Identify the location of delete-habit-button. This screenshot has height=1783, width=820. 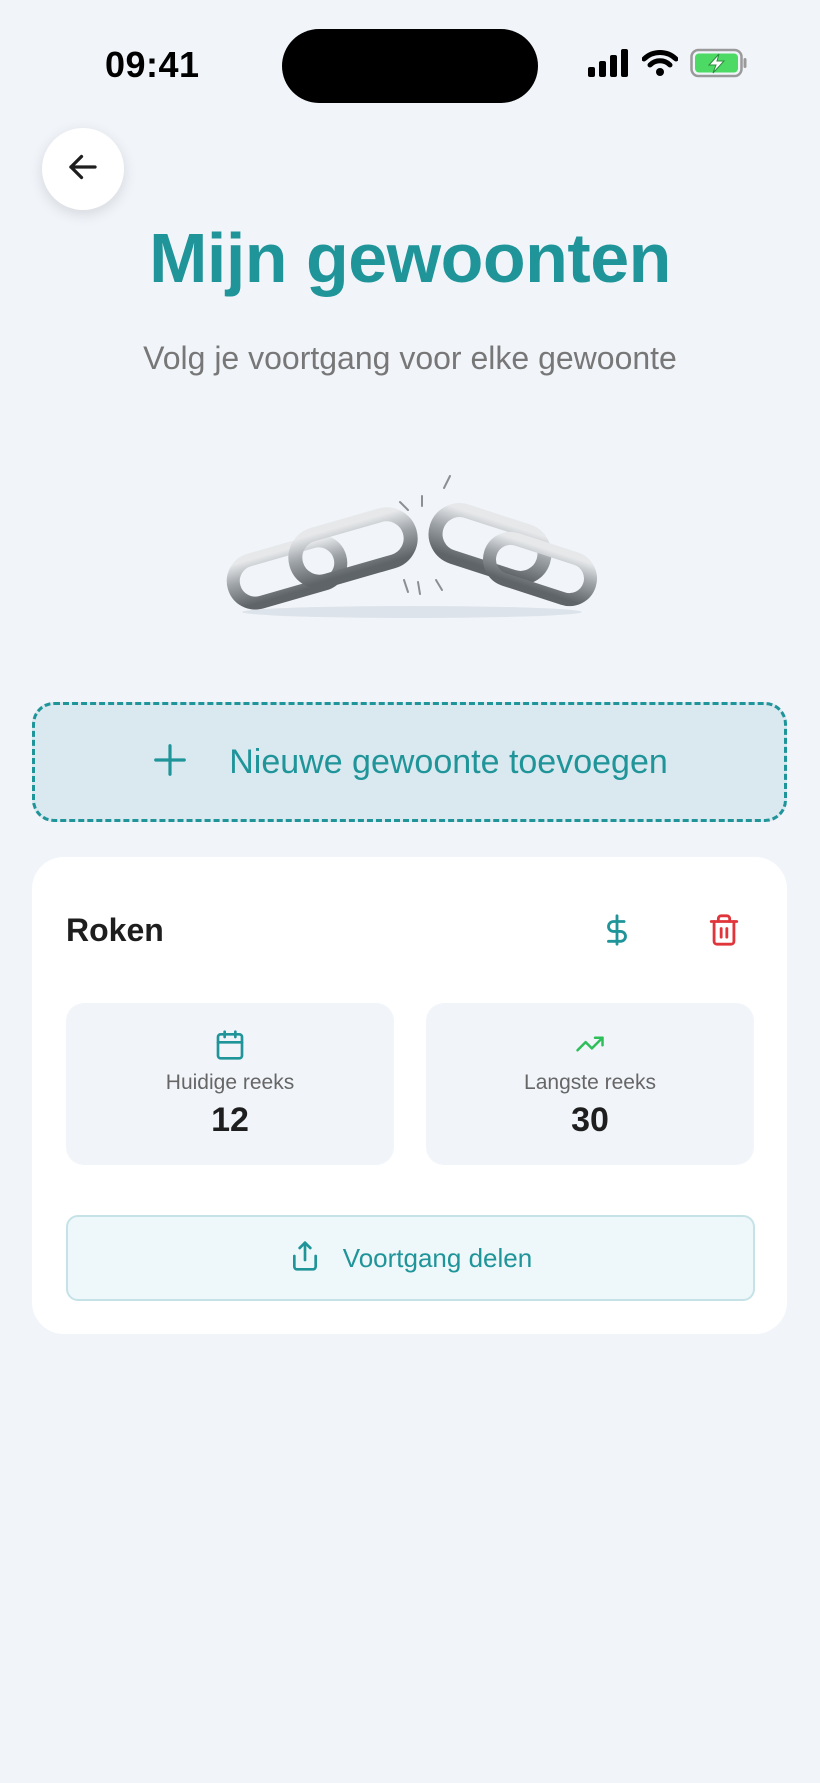
(724, 932).